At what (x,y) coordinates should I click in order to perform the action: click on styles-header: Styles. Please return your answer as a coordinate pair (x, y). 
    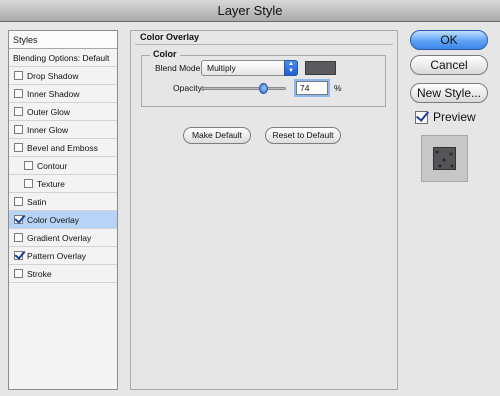
    Looking at the image, I should click on (63, 40).